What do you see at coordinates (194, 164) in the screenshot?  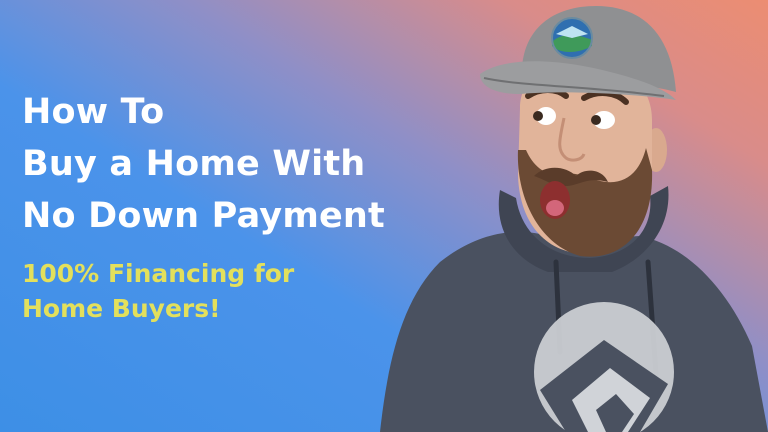 I see `headline-line-2: Buy a Home With` at bounding box center [194, 164].